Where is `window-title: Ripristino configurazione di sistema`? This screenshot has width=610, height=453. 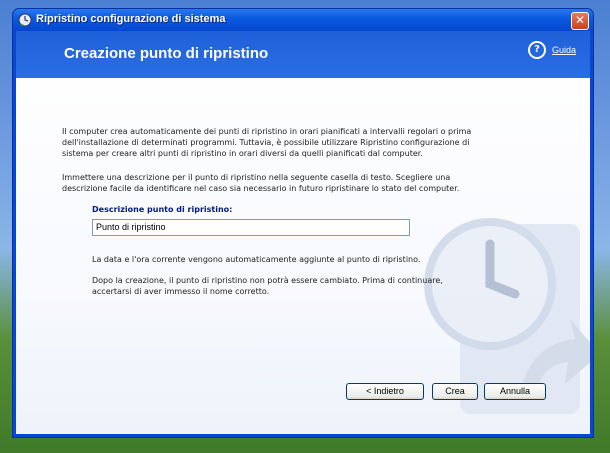
window-title: Ripristino configurazione di sistema is located at coordinates (131, 19).